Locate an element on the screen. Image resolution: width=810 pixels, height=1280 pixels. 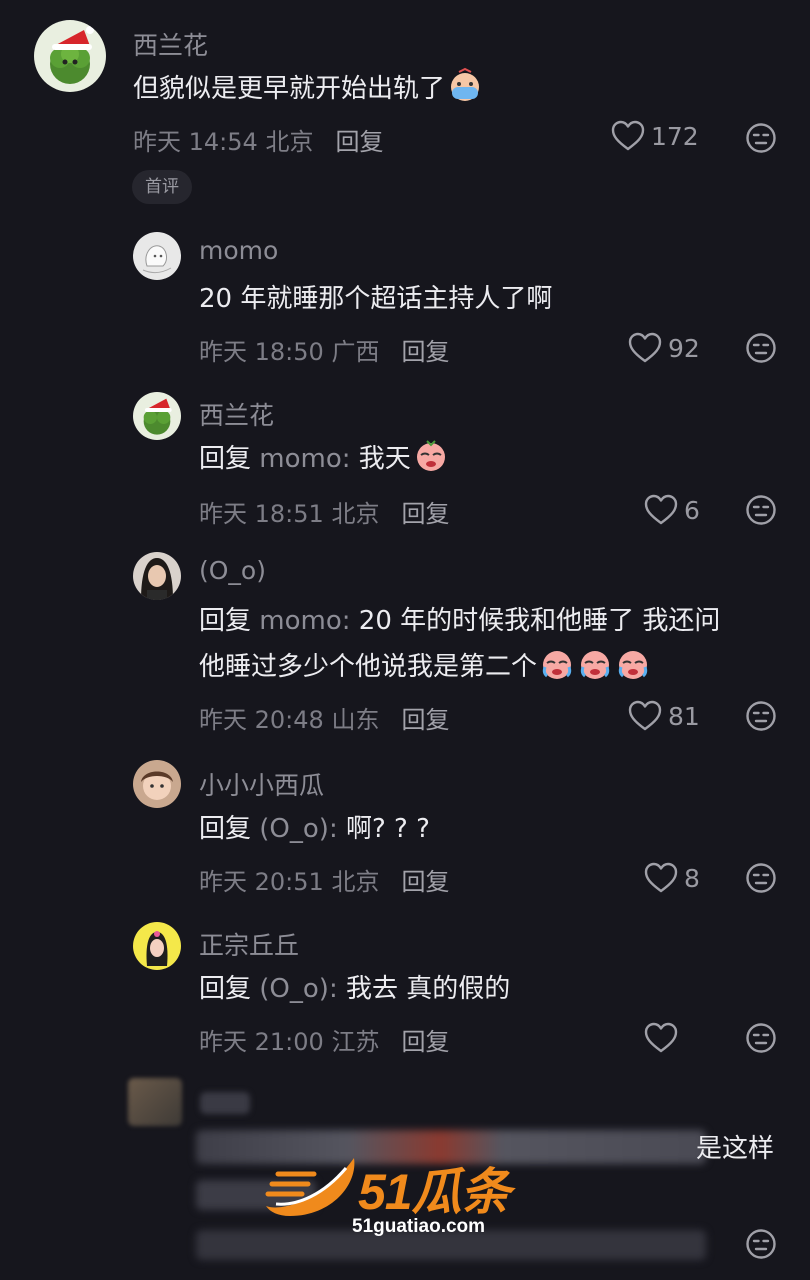
comment-text: 但貌似是更早就开始出轨了 is located at coordinates (308, 89).